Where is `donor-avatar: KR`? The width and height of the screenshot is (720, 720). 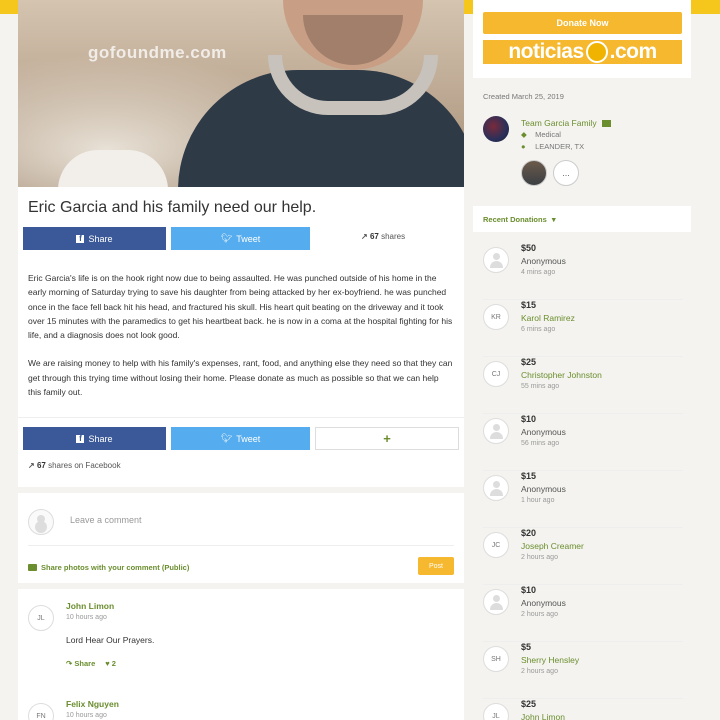 donor-avatar: KR is located at coordinates (496, 317).